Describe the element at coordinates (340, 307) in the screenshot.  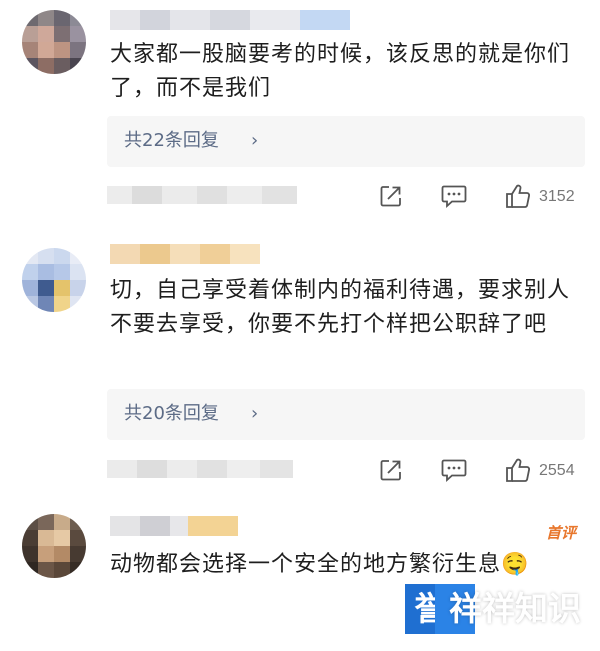
I see `comment-text: 切，自己享受着体制内的福利待遇，要求别人不要去享受，你要不先打个样把公职辞了吧` at that location.